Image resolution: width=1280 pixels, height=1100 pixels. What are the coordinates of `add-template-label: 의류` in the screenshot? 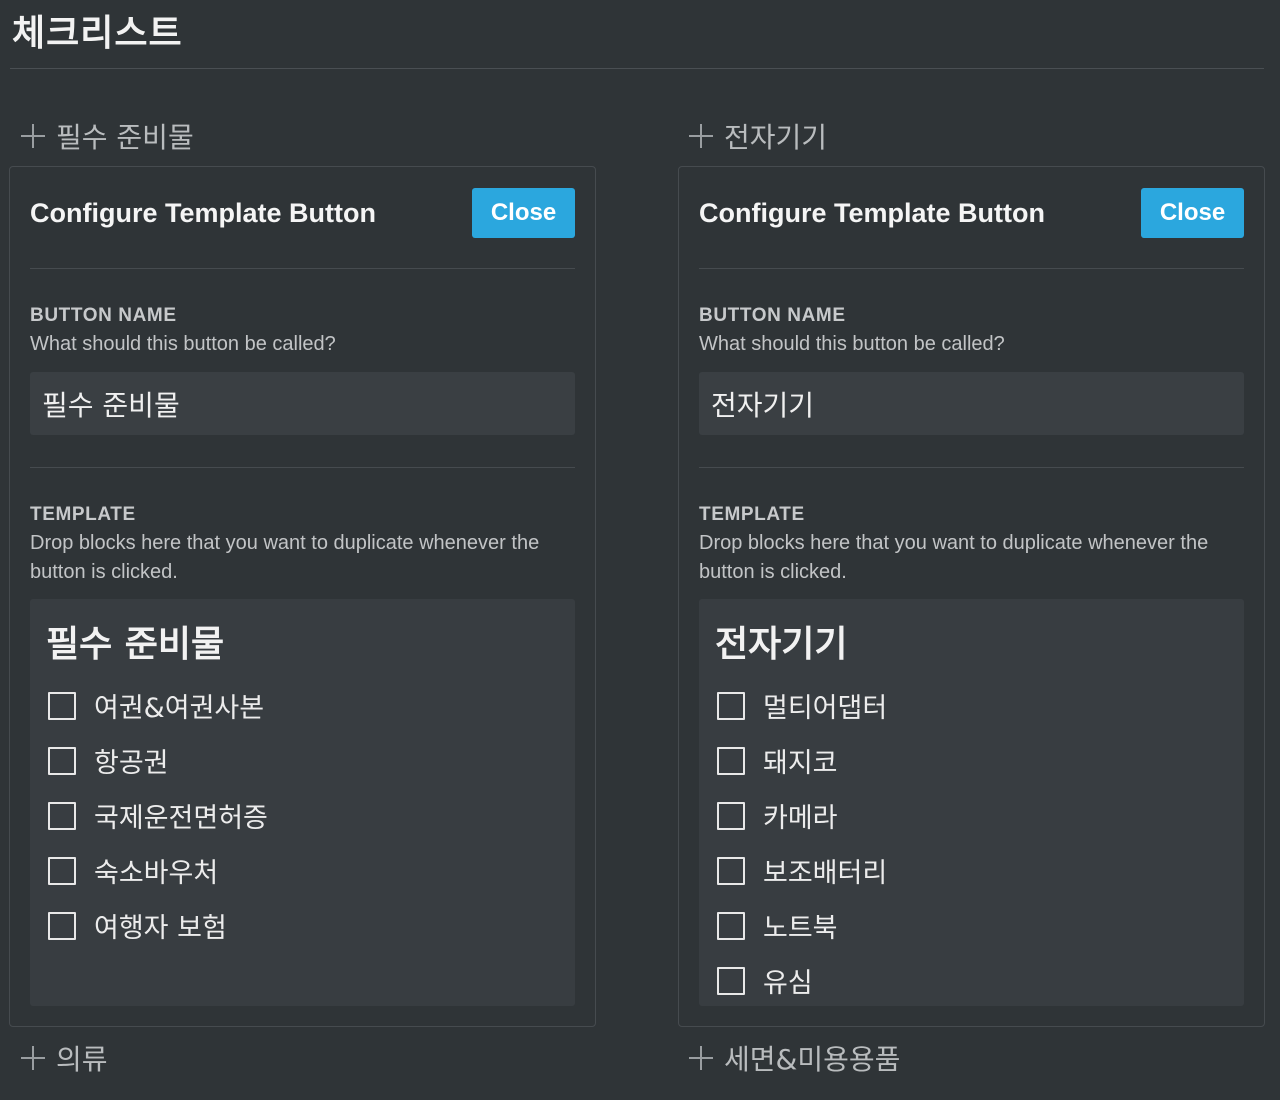 It's located at (82, 1059).